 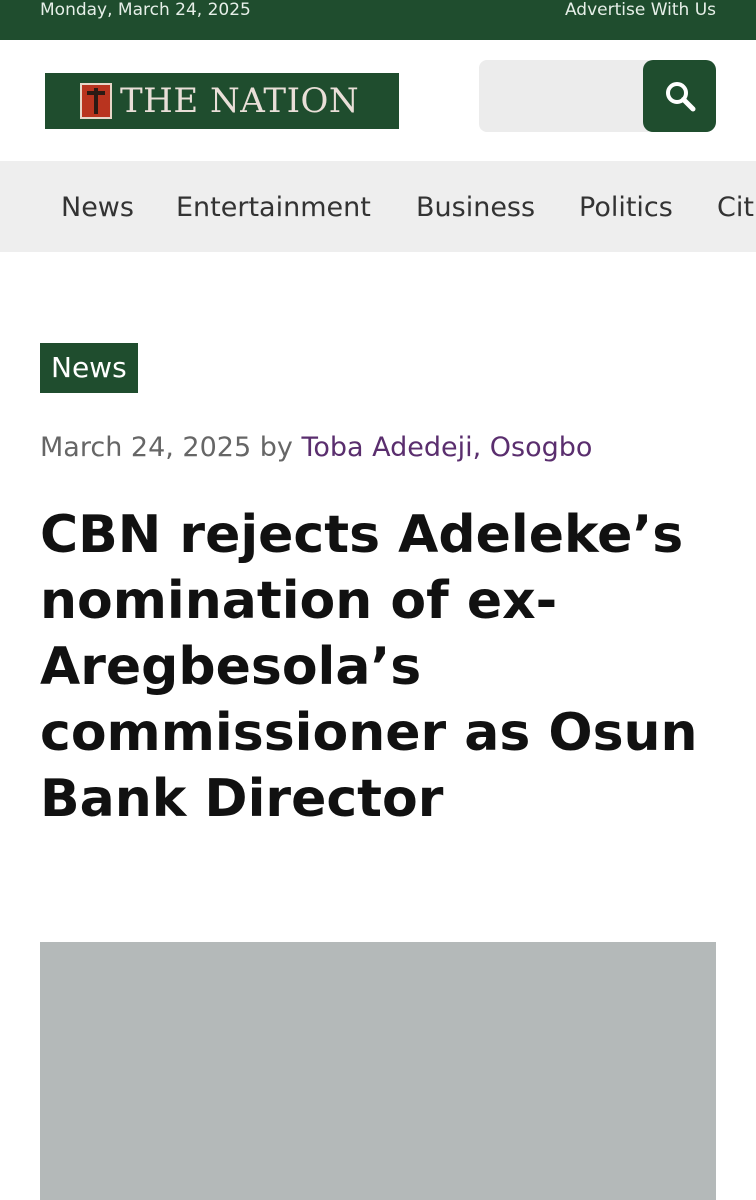 I want to click on search-input, so click(x=564, y=96).